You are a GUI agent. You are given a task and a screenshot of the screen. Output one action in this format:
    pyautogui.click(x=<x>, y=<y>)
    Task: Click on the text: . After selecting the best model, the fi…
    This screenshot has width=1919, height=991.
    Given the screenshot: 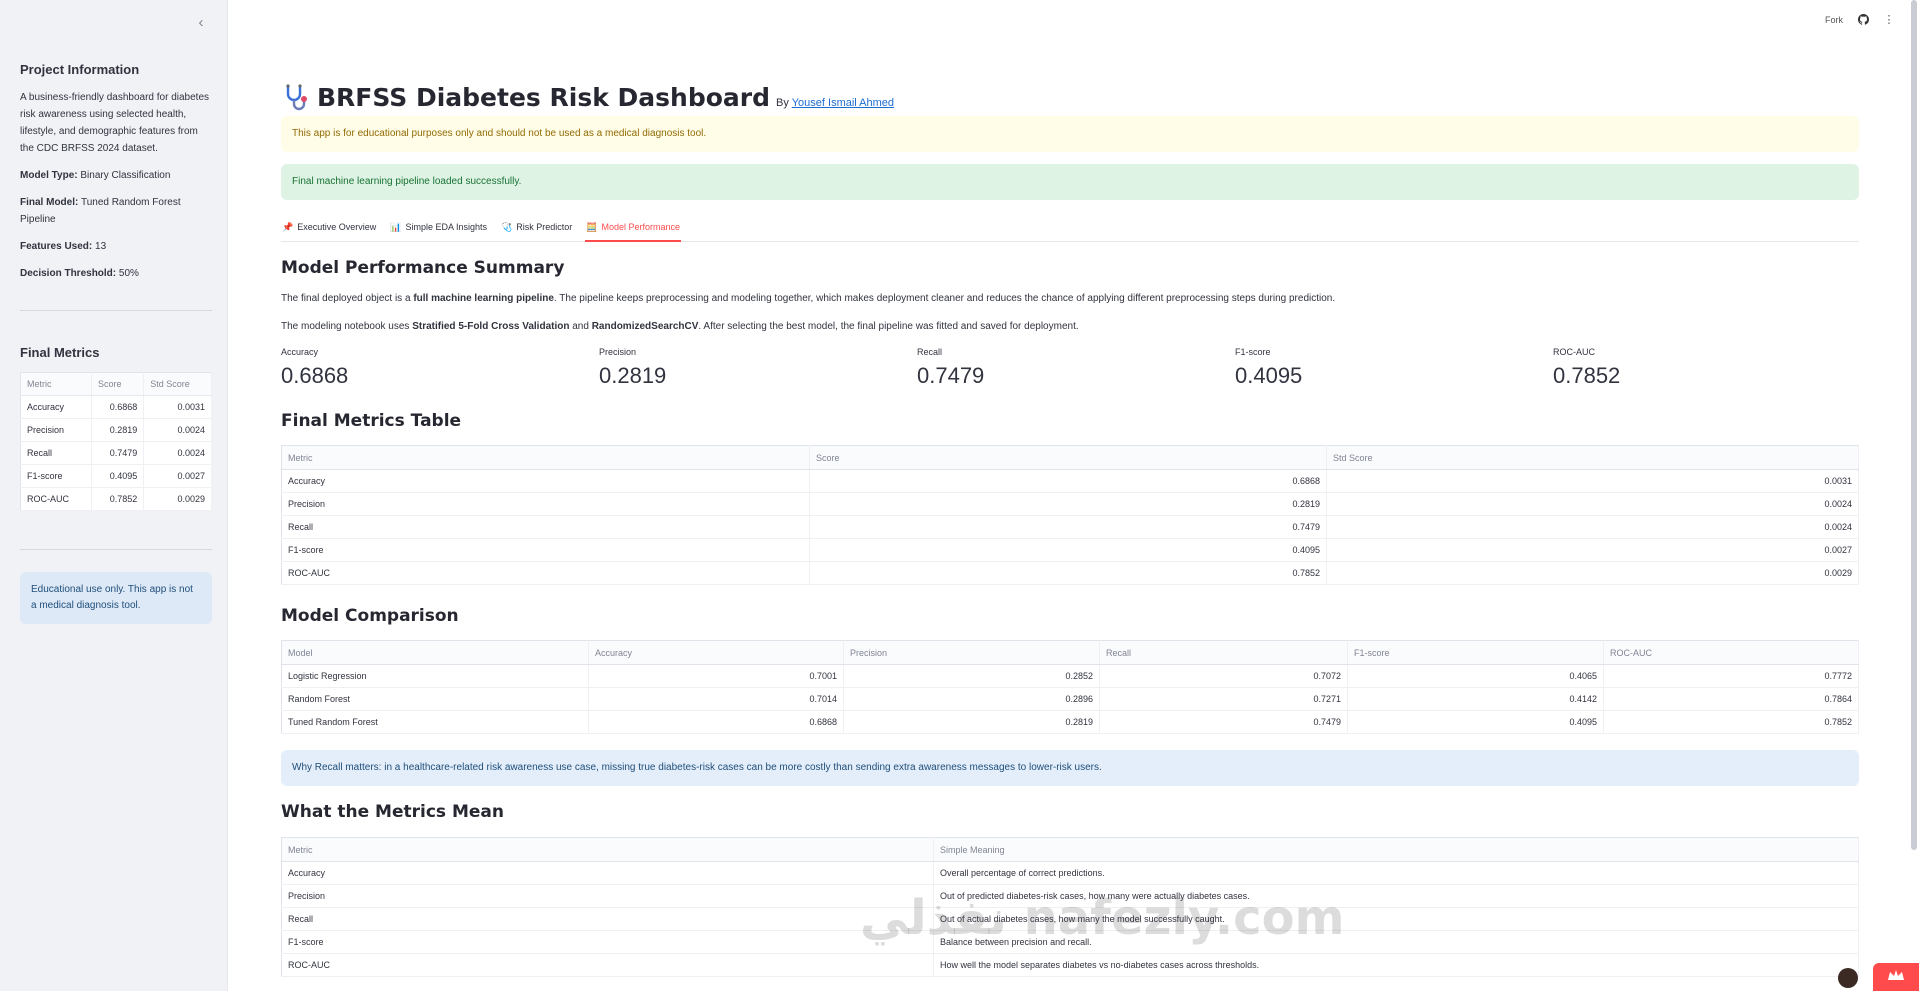 What is the action you would take?
    pyautogui.click(x=888, y=326)
    